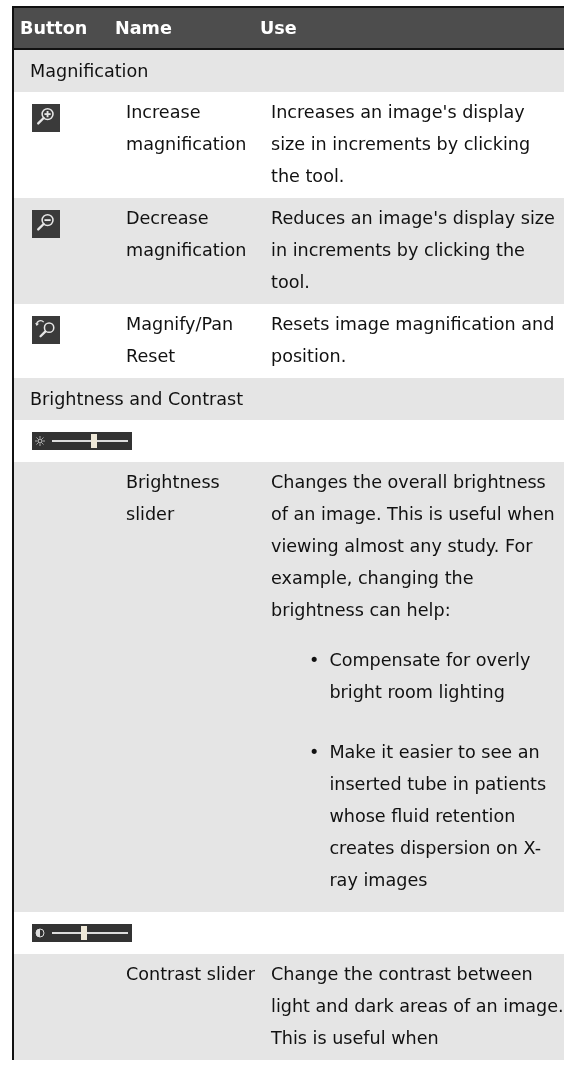  Describe the element at coordinates (413, 340) in the screenshot. I see `tool-description: Resets image magnification and position.` at that location.